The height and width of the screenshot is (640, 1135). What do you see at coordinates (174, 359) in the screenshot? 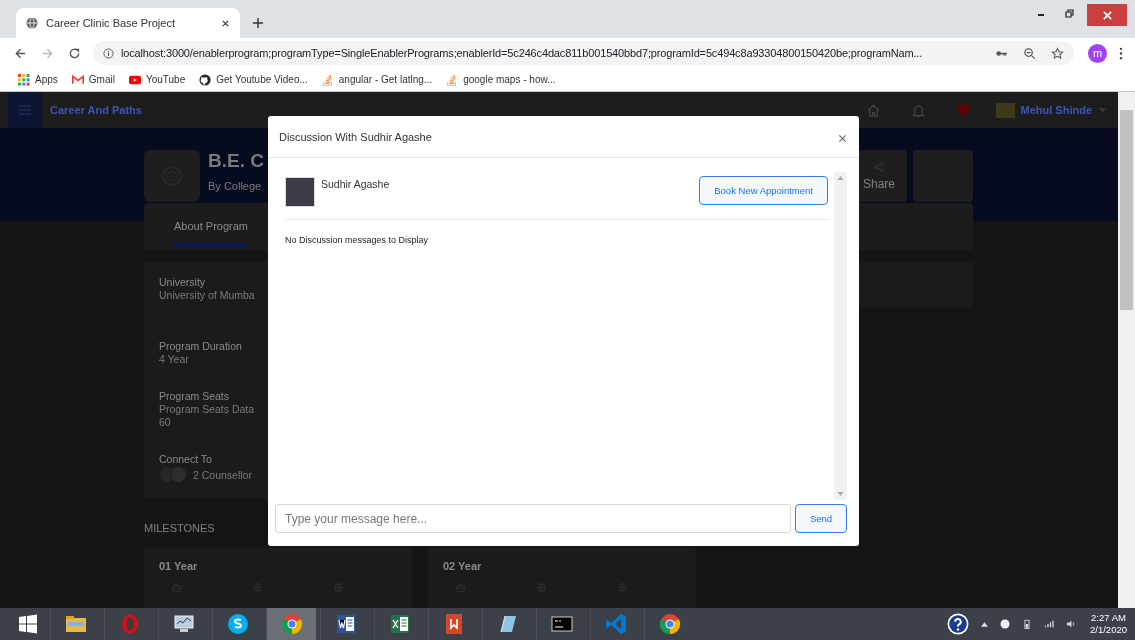
I see `detail-value: 4 Year` at bounding box center [174, 359].